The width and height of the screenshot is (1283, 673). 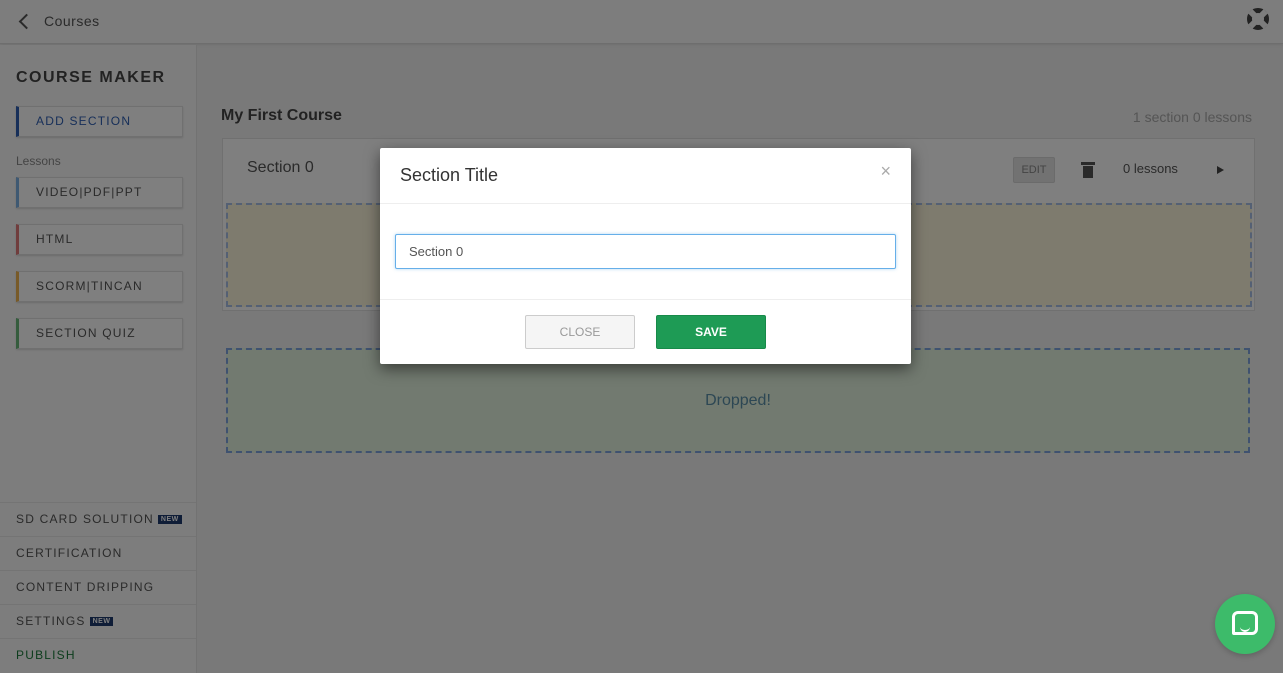 I want to click on close-button: CLOSE, so click(x=580, y=332).